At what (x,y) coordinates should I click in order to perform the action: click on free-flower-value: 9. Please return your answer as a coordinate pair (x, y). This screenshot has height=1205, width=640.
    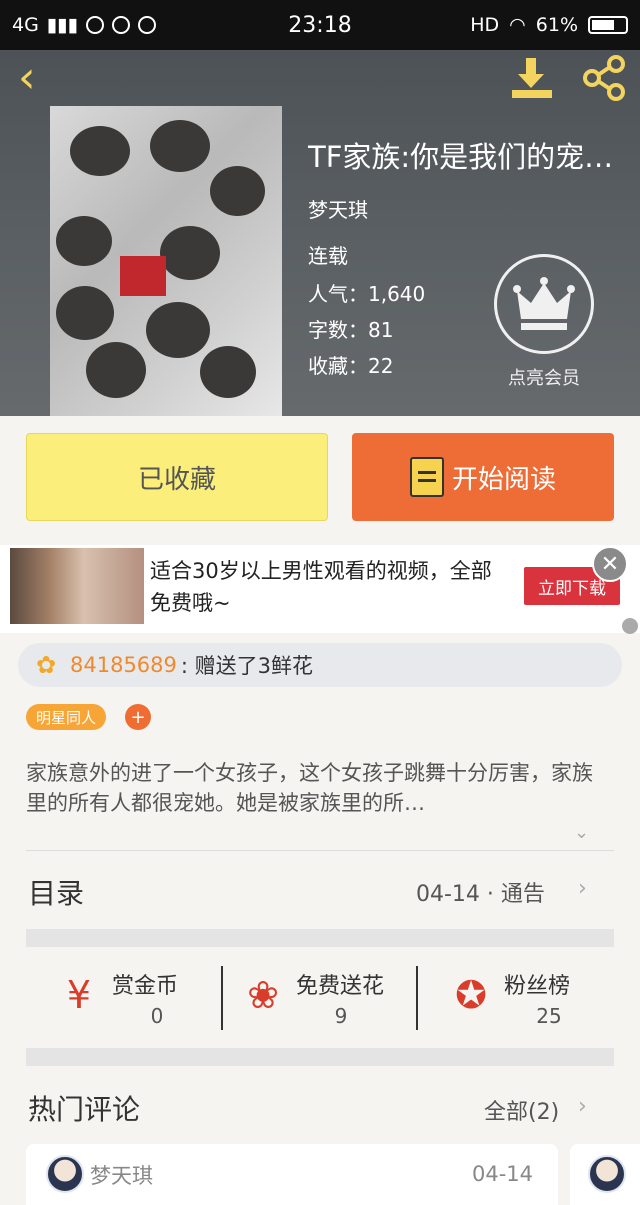
    Looking at the image, I should click on (341, 1016).